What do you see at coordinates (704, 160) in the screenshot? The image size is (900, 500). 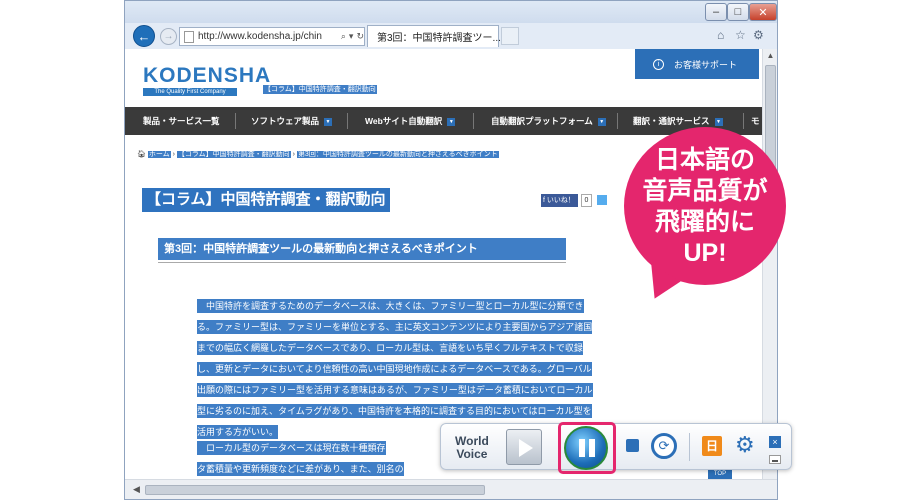 I see `callout-line: 日本語の` at bounding box center [704, 160].